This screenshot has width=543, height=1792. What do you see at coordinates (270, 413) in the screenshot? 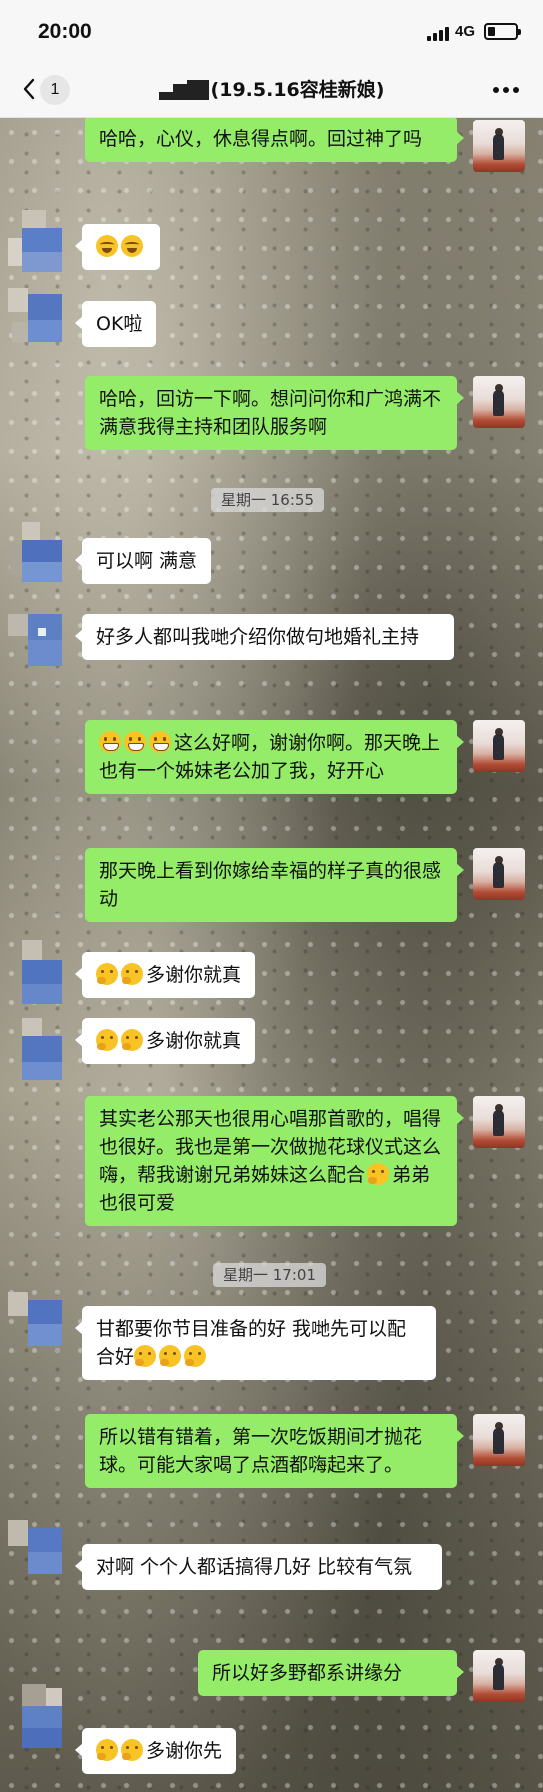
I see `message-text: 哈哈，回访一下啊。想问问你和广鸿满不满意我得主持和团队服务啊` at bounding box center [270, 413].